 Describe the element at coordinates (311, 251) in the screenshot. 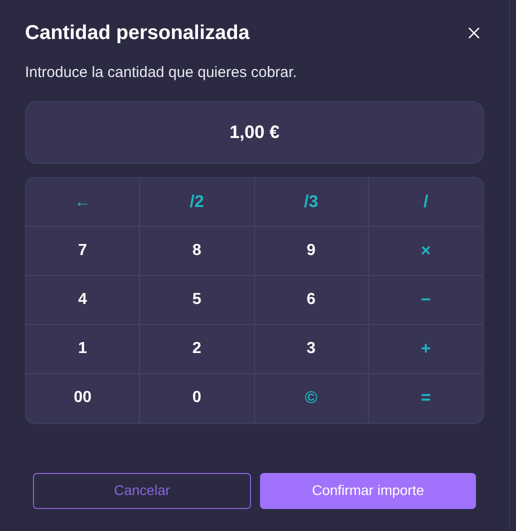

I see `keypad-key: 9` at that location.